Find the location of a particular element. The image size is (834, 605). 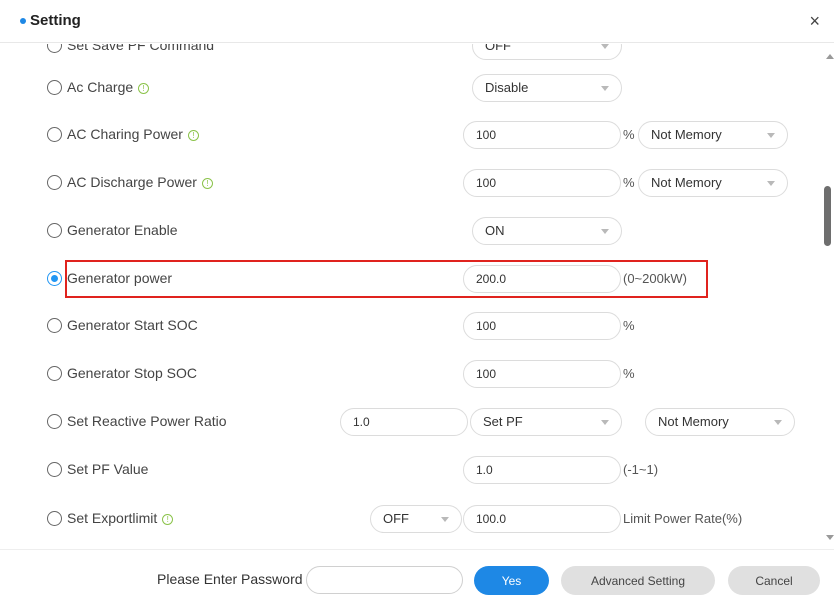

setting-row-generator-power: Generator power 200.0 (0~200kW) is located at coordinates (410, 278).